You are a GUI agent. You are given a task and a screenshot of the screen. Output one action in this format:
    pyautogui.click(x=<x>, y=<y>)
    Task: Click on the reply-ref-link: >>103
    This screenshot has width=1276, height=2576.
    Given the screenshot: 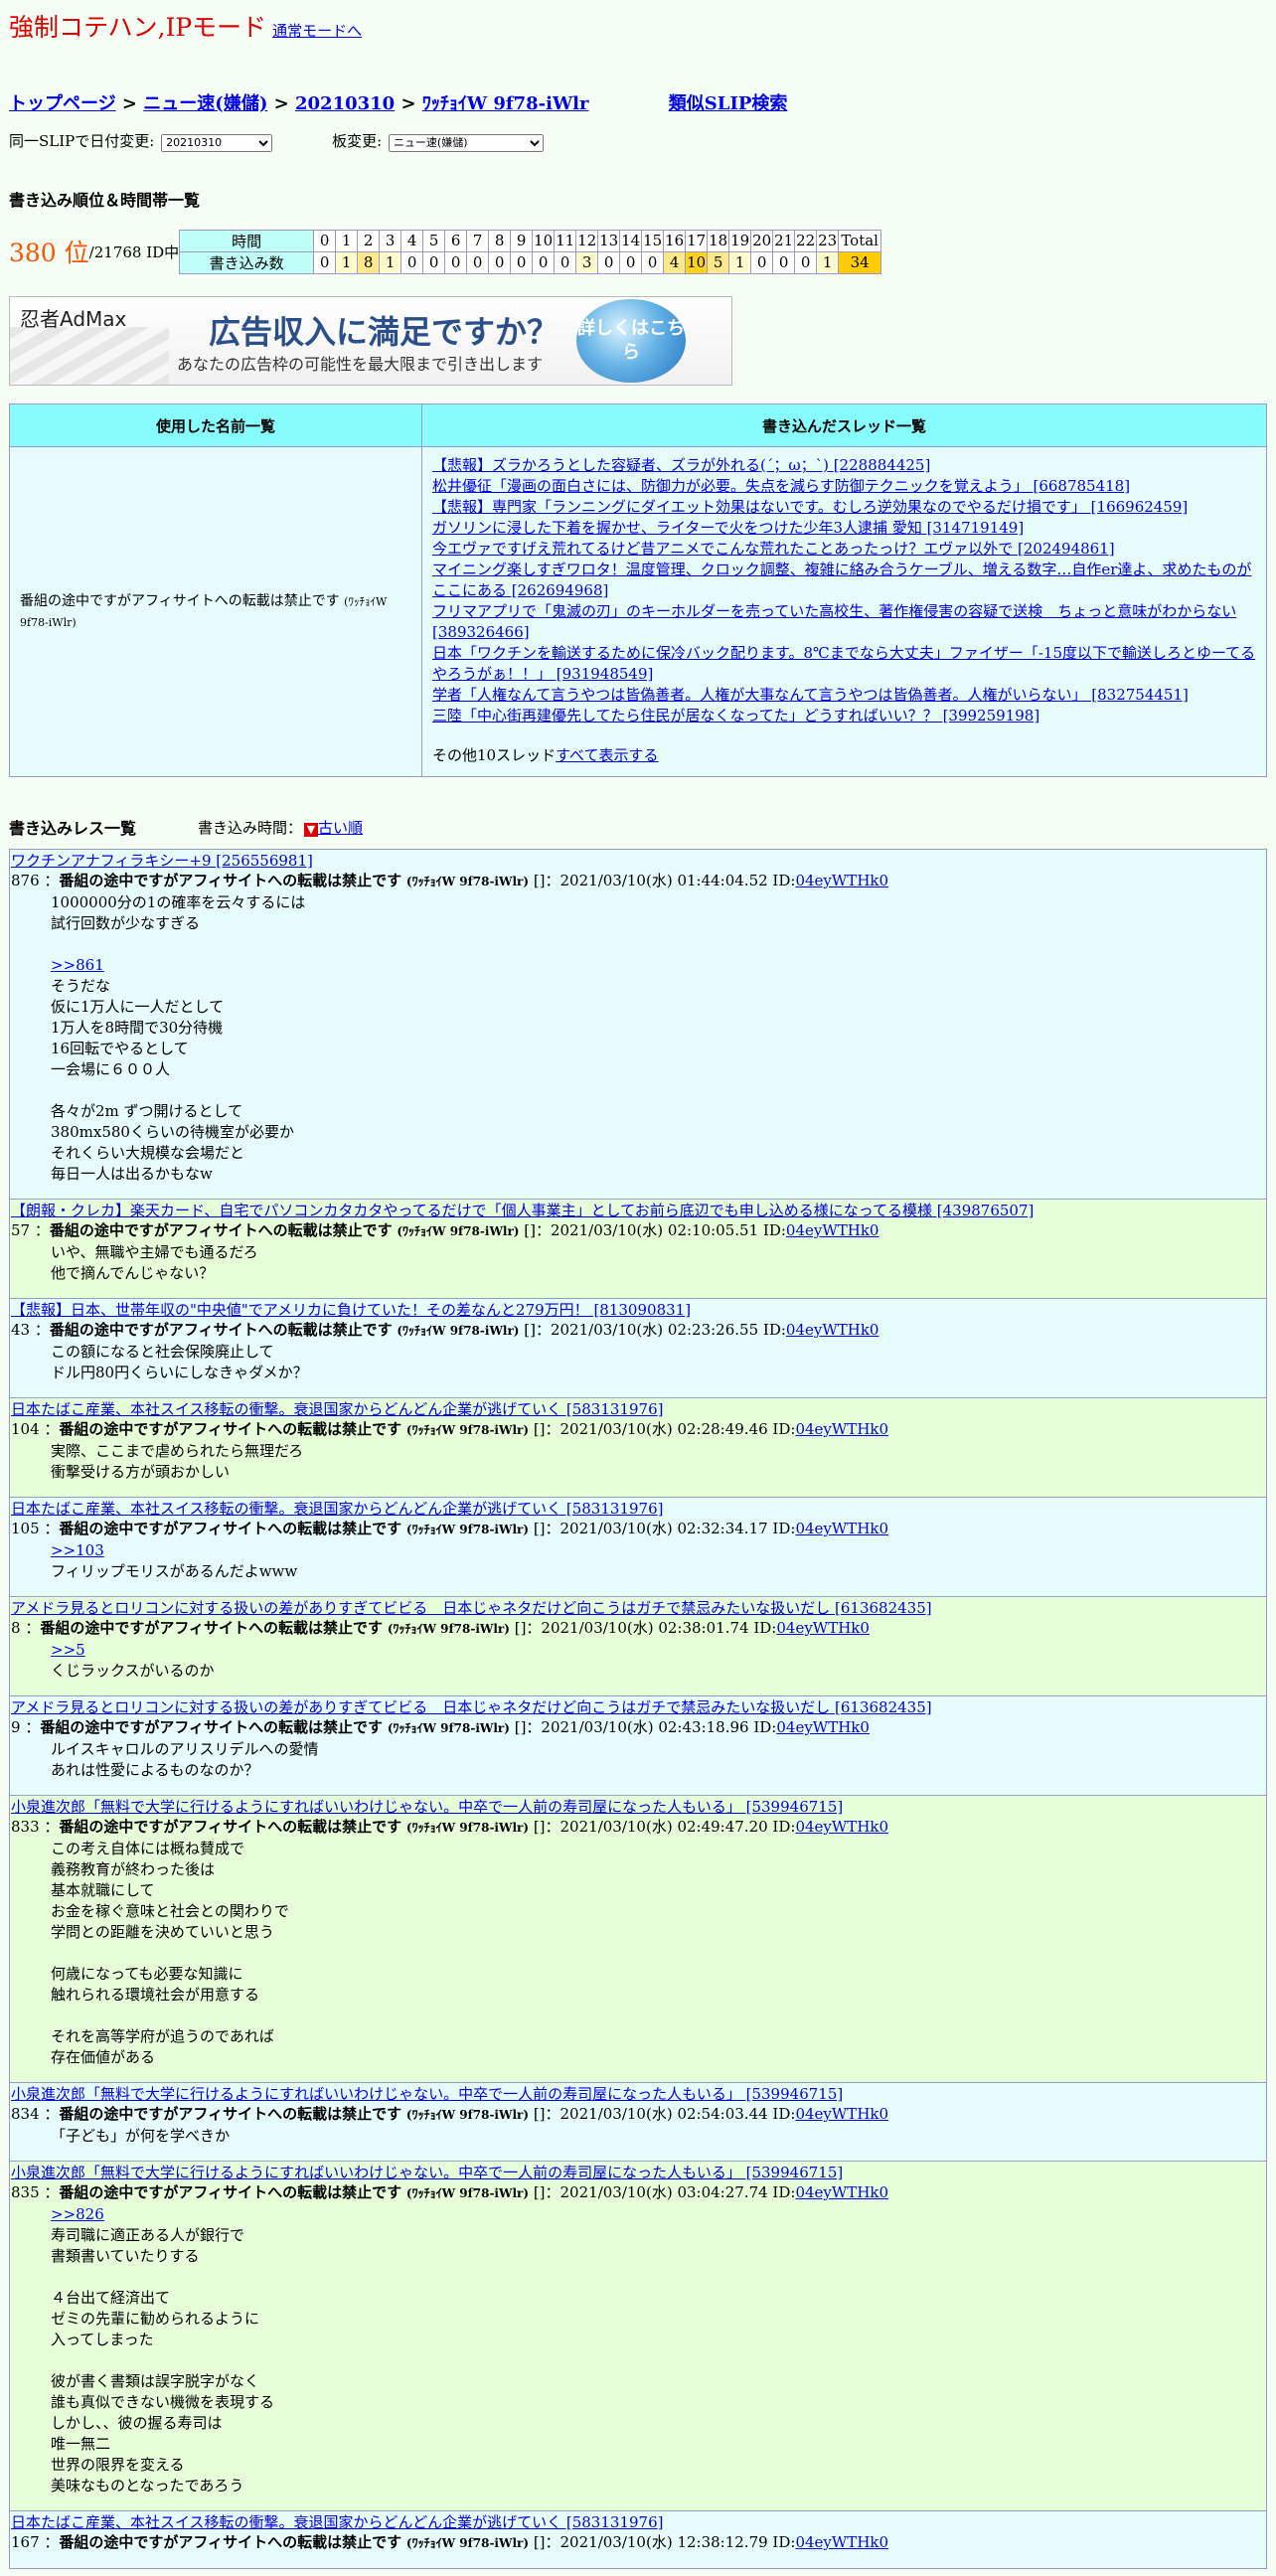 What is the action you would take?
    pyautogui.click(x=78, y=1550)
    